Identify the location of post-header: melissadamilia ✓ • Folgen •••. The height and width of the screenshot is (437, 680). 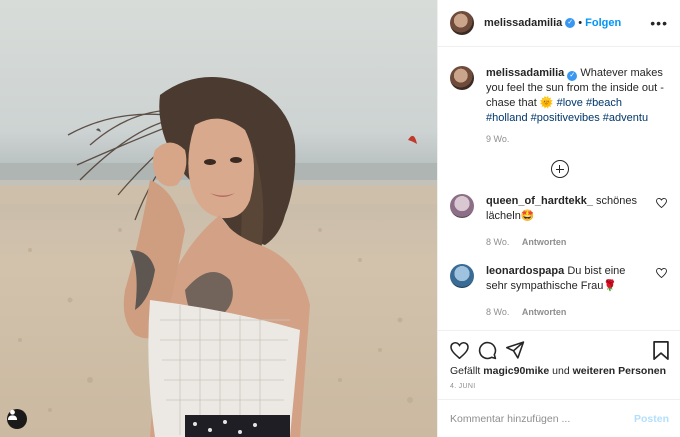
(559, 23).